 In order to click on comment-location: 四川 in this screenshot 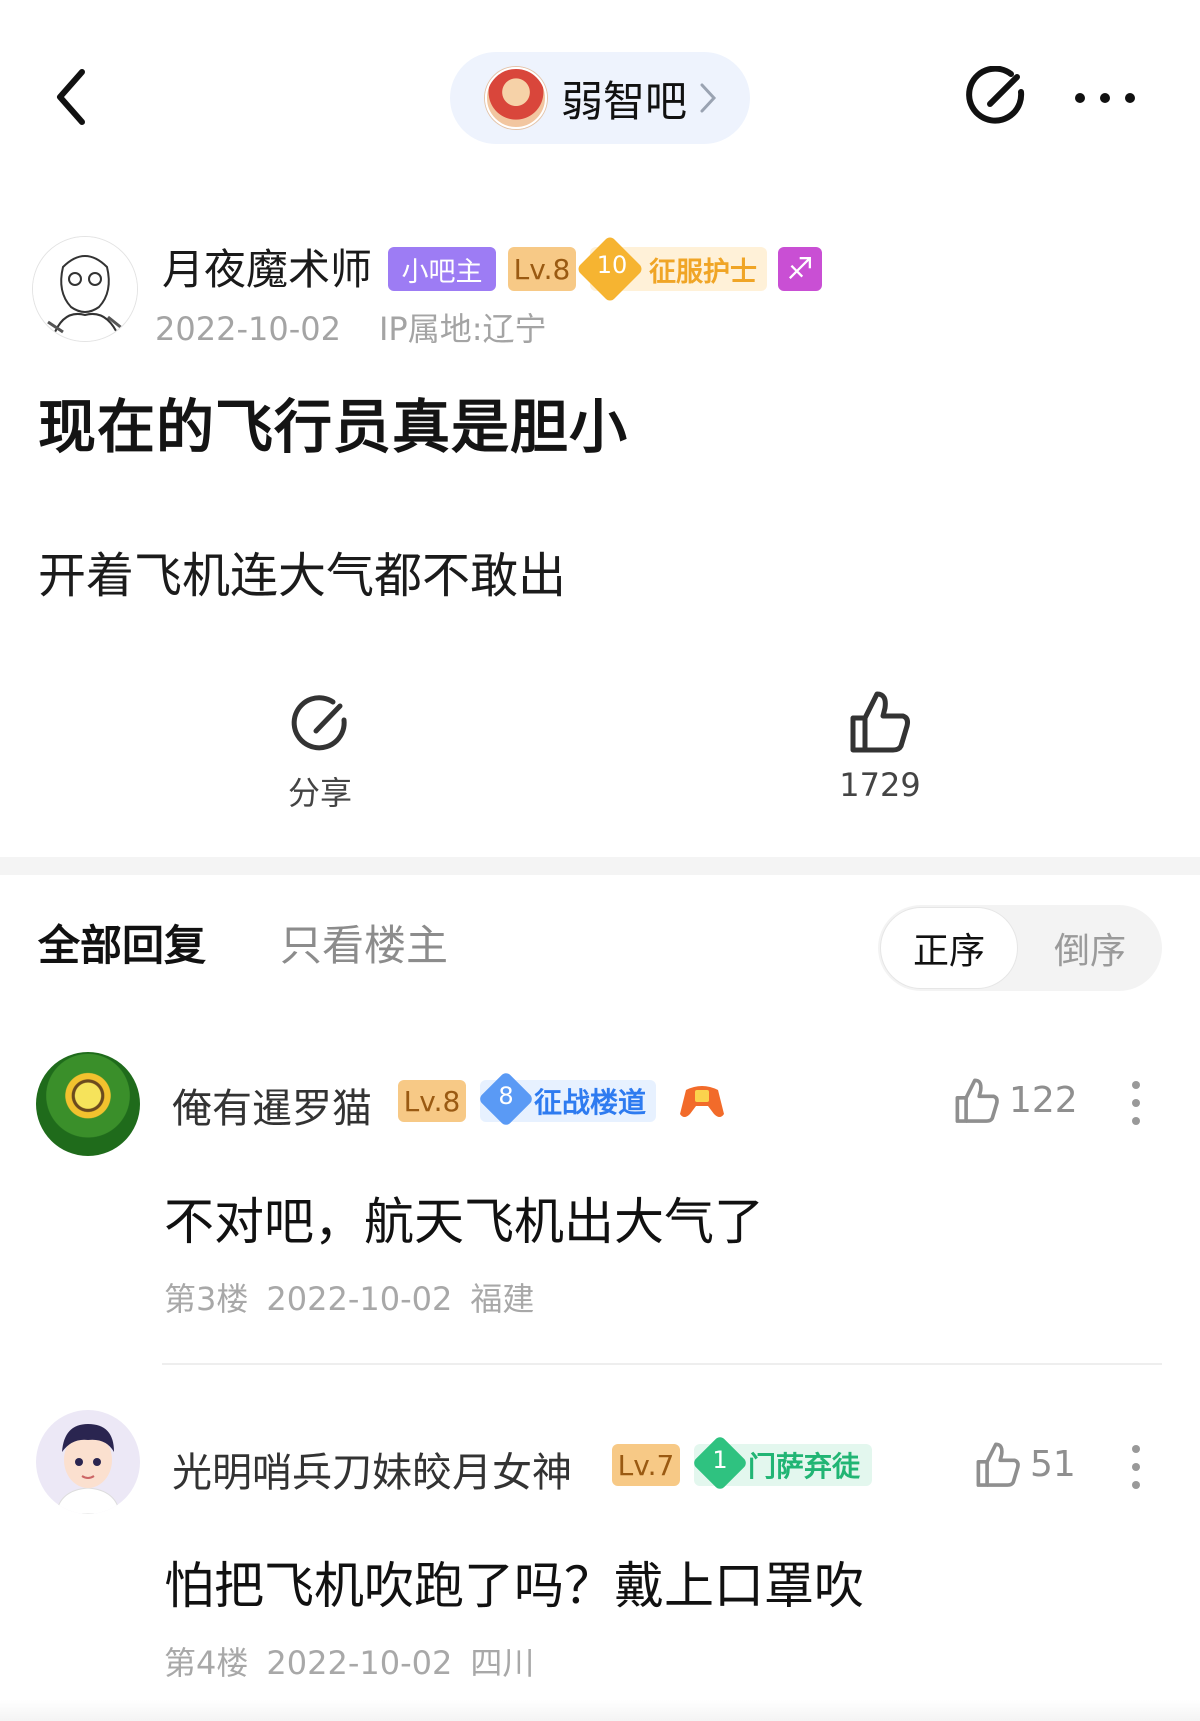, I will do `click(502, 1663)`.